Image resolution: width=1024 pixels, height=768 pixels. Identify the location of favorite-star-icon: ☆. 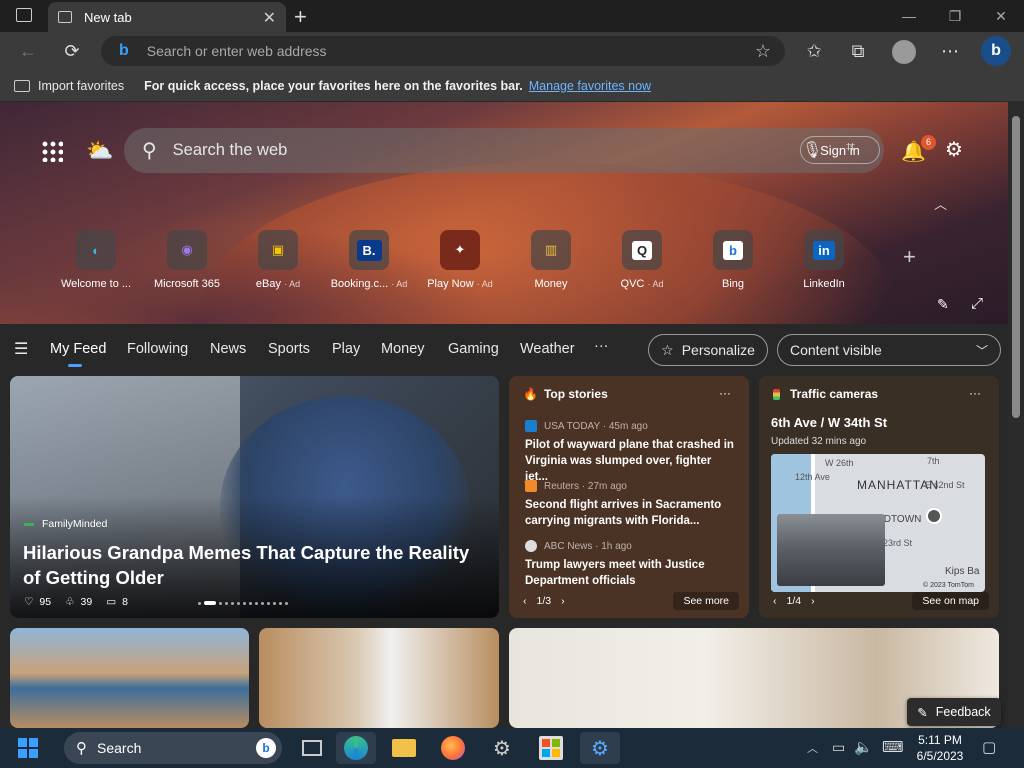
(763, 51).